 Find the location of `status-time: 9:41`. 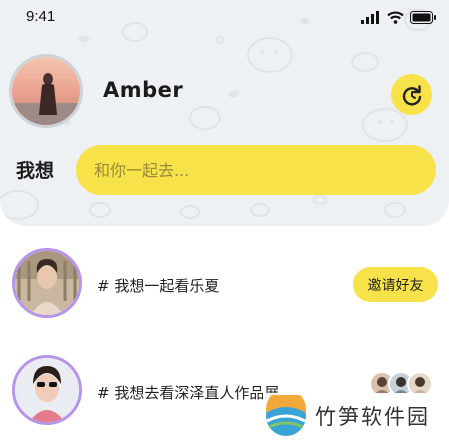

status-time: 9:41 is located at coordinates (41, 16).